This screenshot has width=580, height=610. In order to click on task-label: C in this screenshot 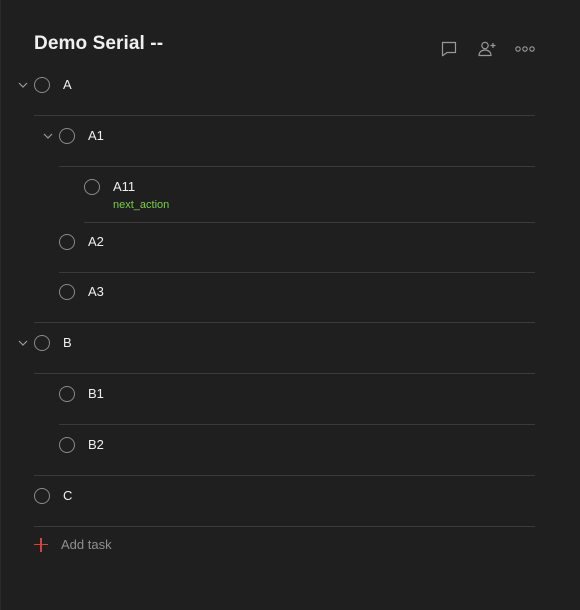, I will do `click(68, 495)`.